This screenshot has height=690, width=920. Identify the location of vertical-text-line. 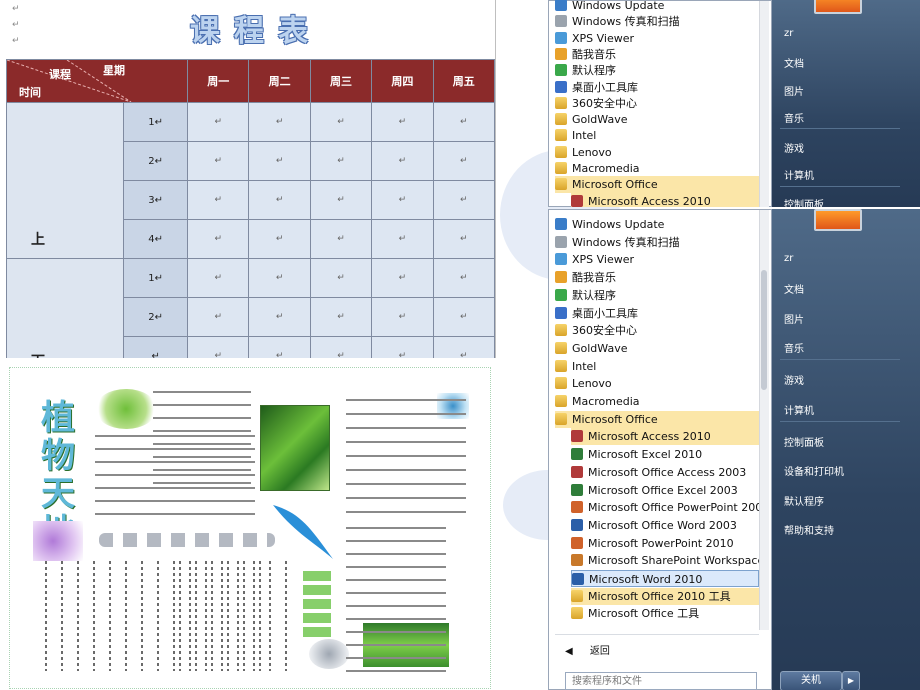
(190, 616).